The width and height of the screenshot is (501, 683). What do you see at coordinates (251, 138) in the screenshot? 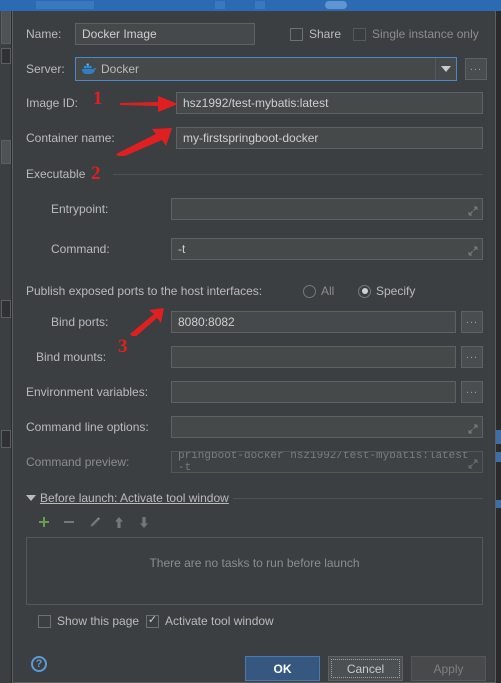
I see `container-name-value: my-firstspringboot-docker` at bounding box center [251, 138].